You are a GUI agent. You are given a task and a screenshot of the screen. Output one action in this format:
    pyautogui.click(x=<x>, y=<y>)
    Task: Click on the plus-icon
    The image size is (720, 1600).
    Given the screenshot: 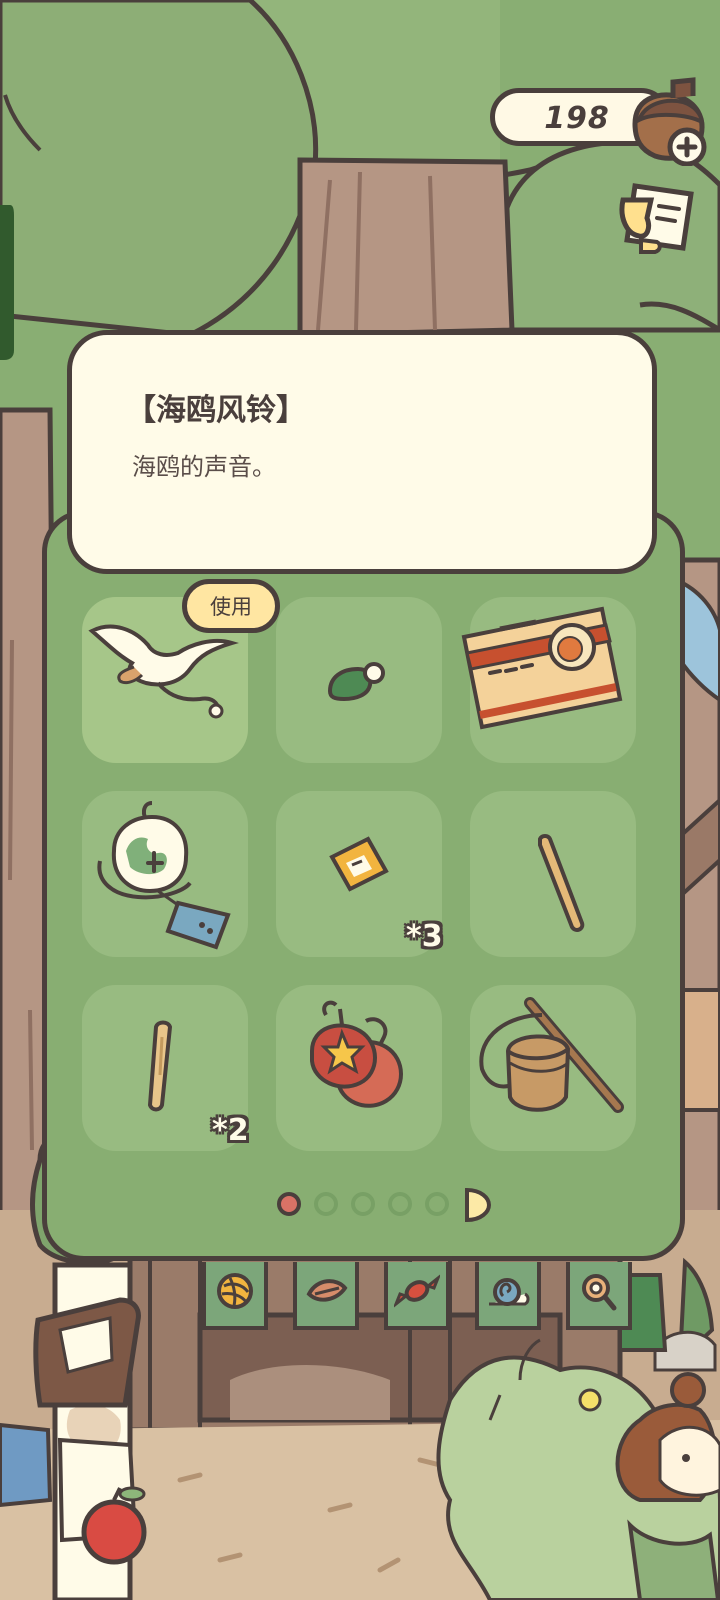 What is the action you would take?
    pyautogui.click(x=687, y=146)
    